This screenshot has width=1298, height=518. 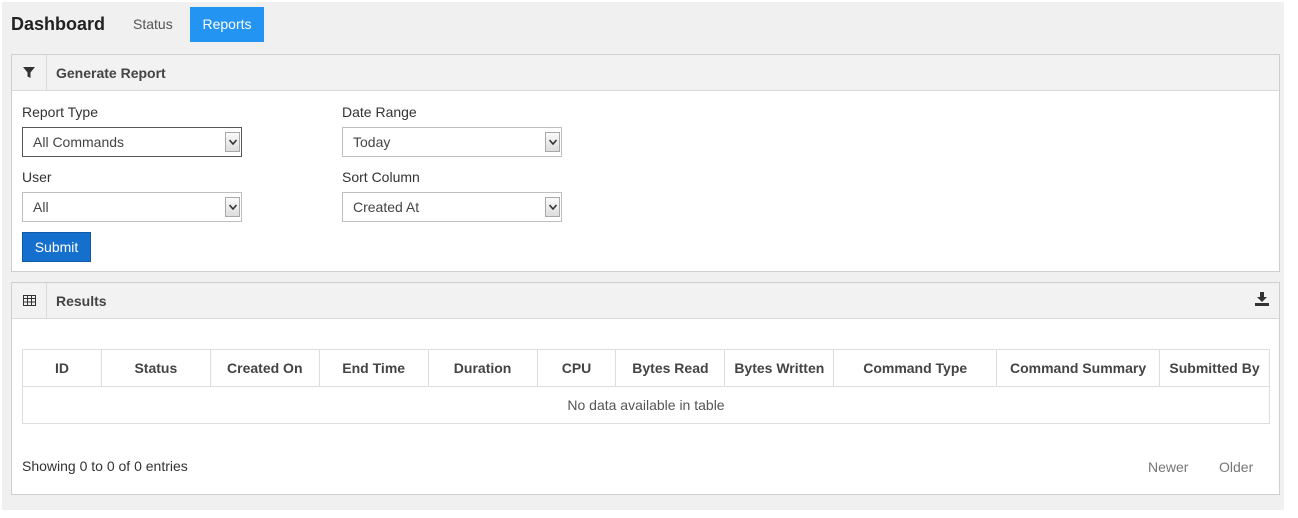 What do you see at coordinates (379, 112) in the screenshot?
I see `date-range-label: Date Range` at bounding box center [379, 112].